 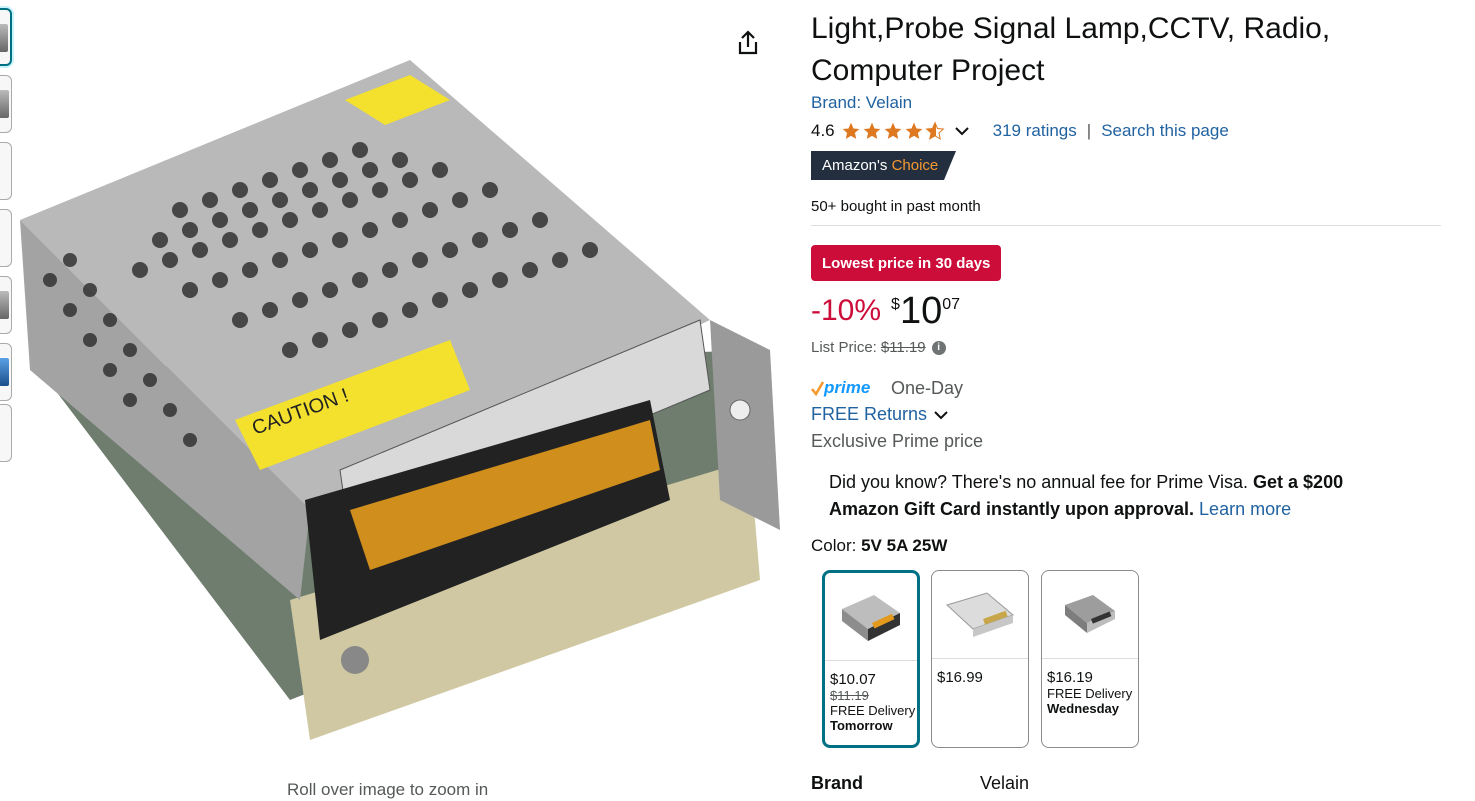 I want to click on rating-row: 4.6 319 ratings | Search this page, so click(x=1020, y=131).